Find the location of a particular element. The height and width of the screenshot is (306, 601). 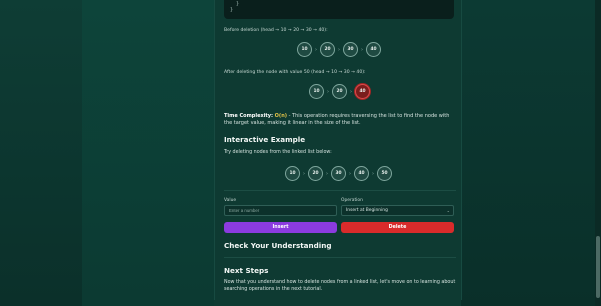

before-list: 10 › 20 › 30 › 40 is located at coordinates (339, 49).